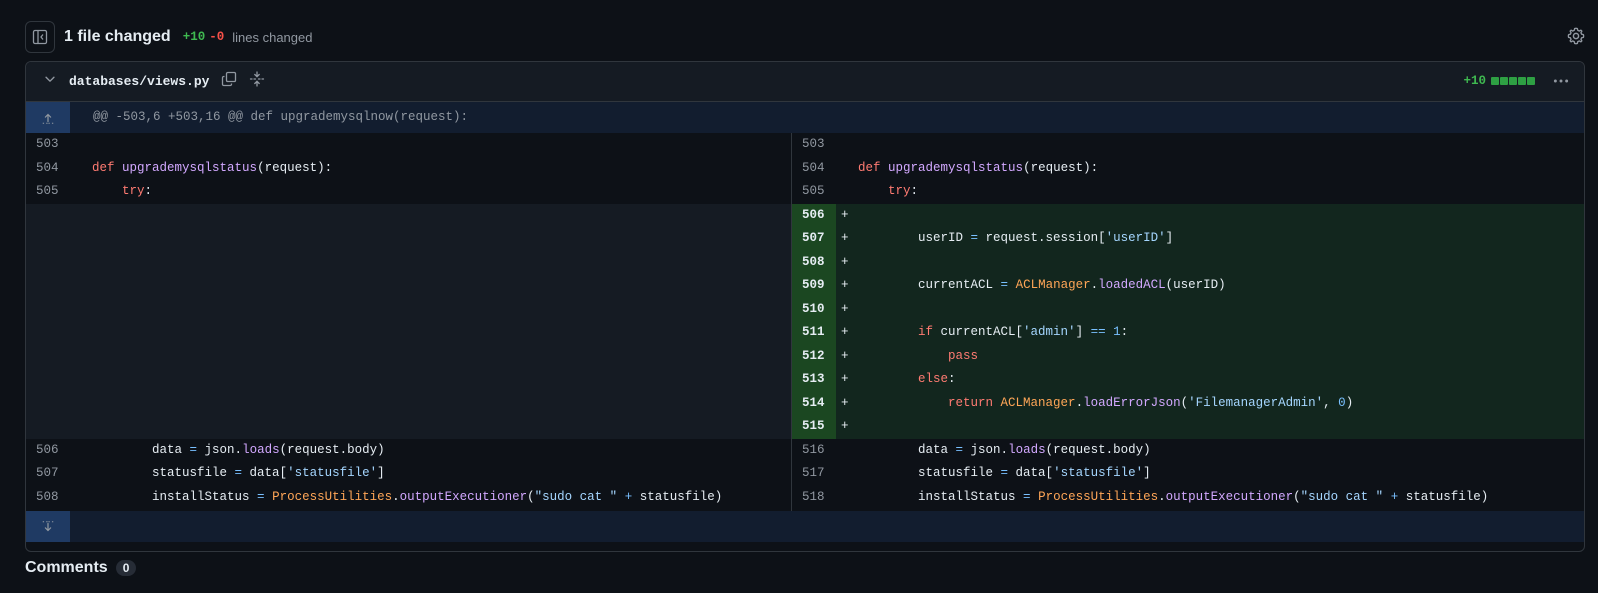 The image size is (1598, 593). I want to click on kebab-horizontal-icon, so click(1561, 81).